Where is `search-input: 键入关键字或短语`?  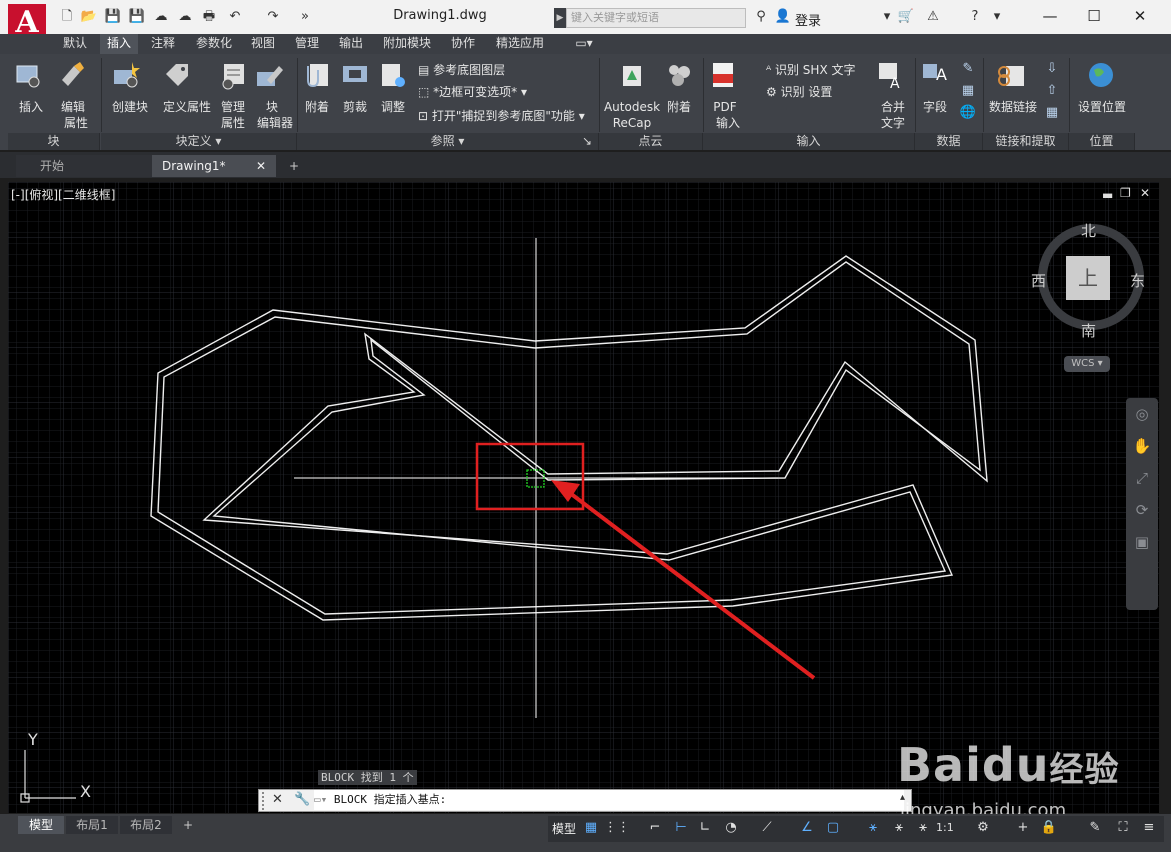
search-input: 键入关键字或短语 is located at coordinates (656, 18).